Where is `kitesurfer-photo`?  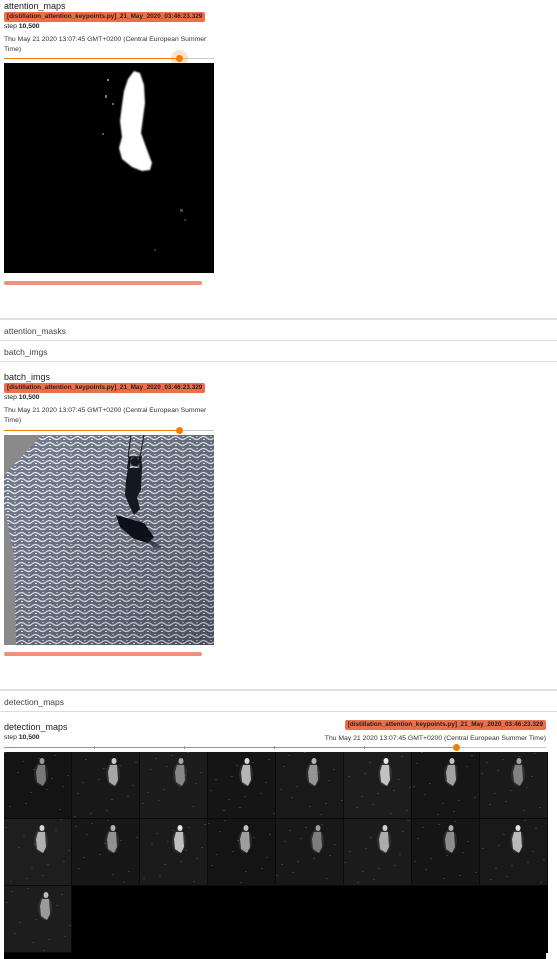 kitesurfer-photo is located at coordinates (109, 540).